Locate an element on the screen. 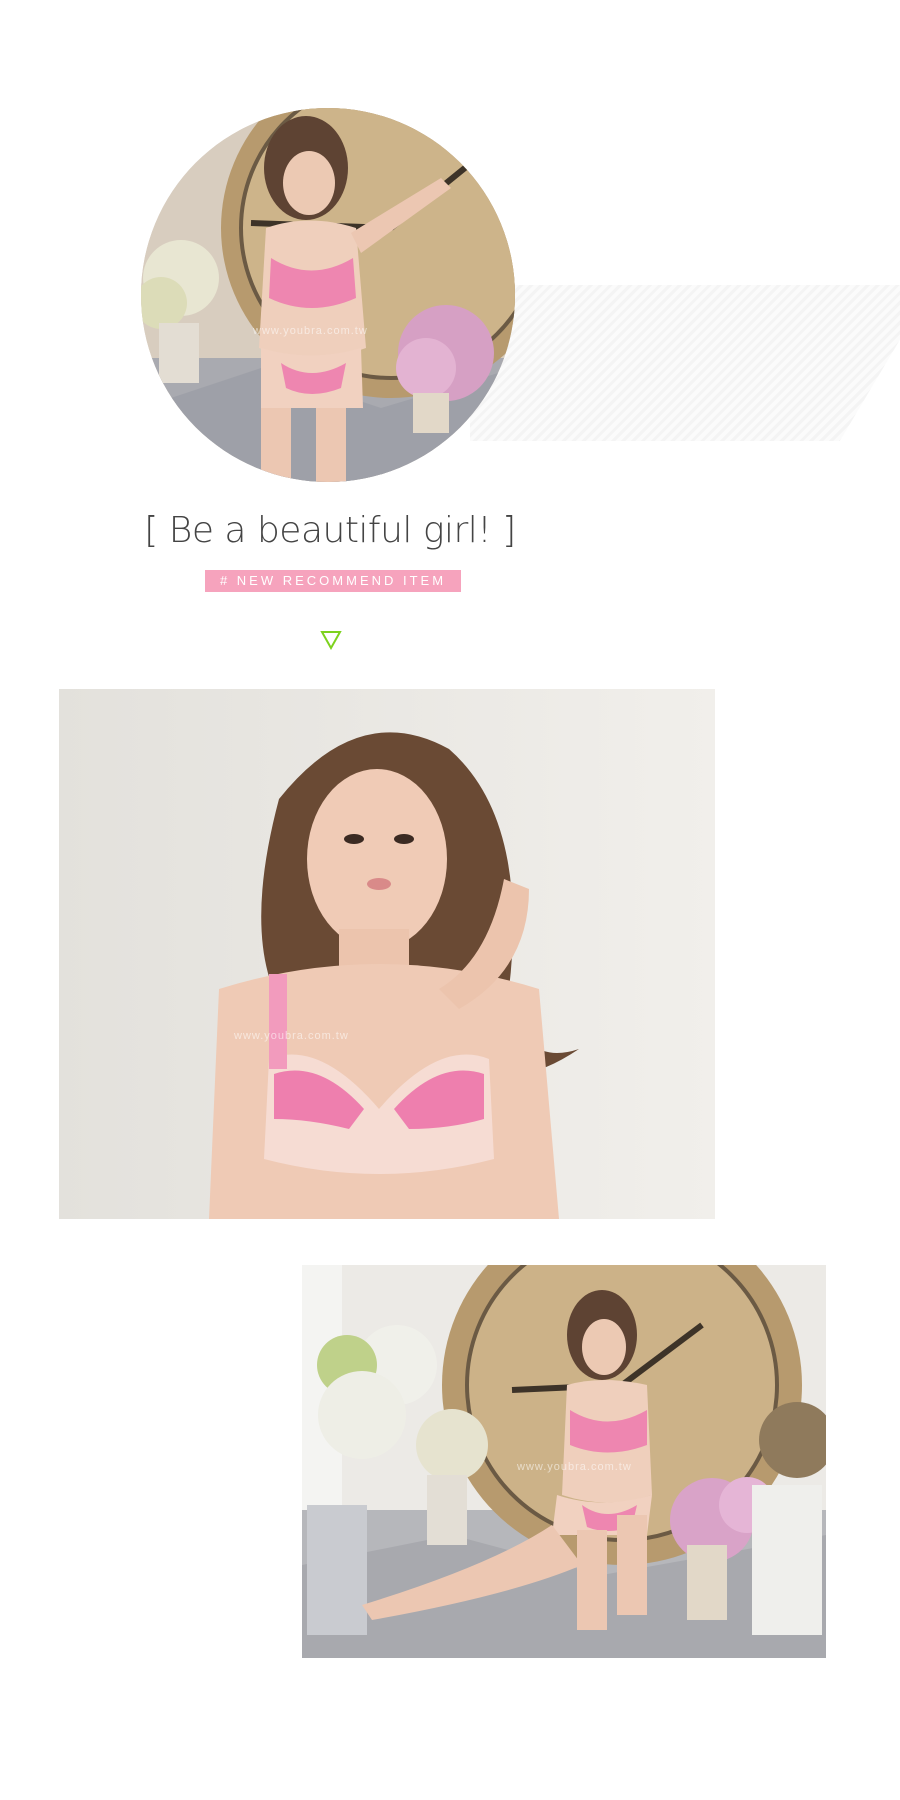 The image size is (900, 1800). headline-text: [ Be a beautiful girl! ] is located at coordinates (330, 530).